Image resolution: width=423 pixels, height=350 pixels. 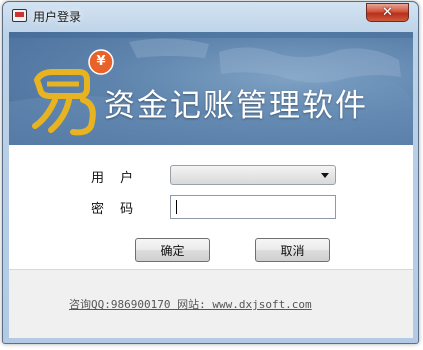 I want to click on close-icon: ✕, so click(x=387, y=12).